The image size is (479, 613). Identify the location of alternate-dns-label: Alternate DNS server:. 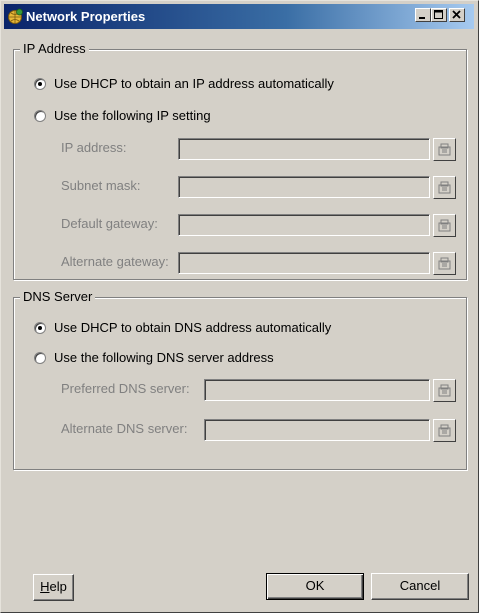
(124, 428).